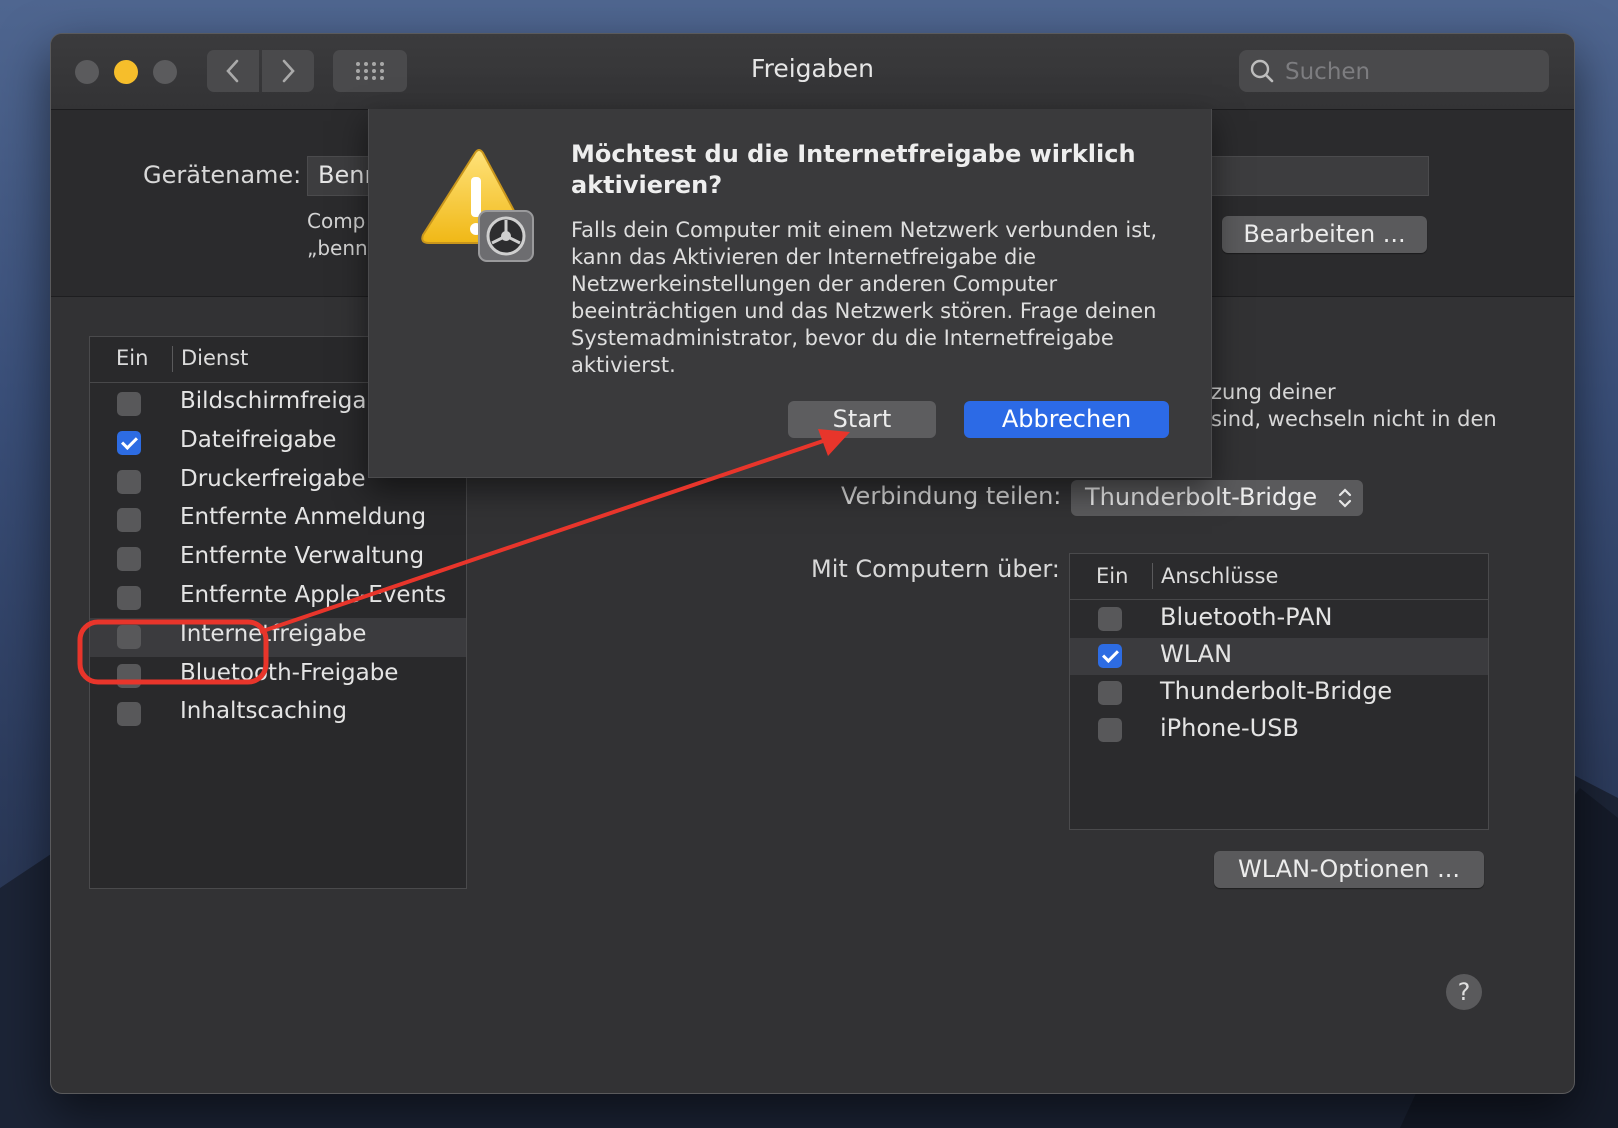  What do you see at coordinates (303, 517) in the screenshot?
I see `service-label: Entfernte Anmeldung` at bounding box center [303, 517].